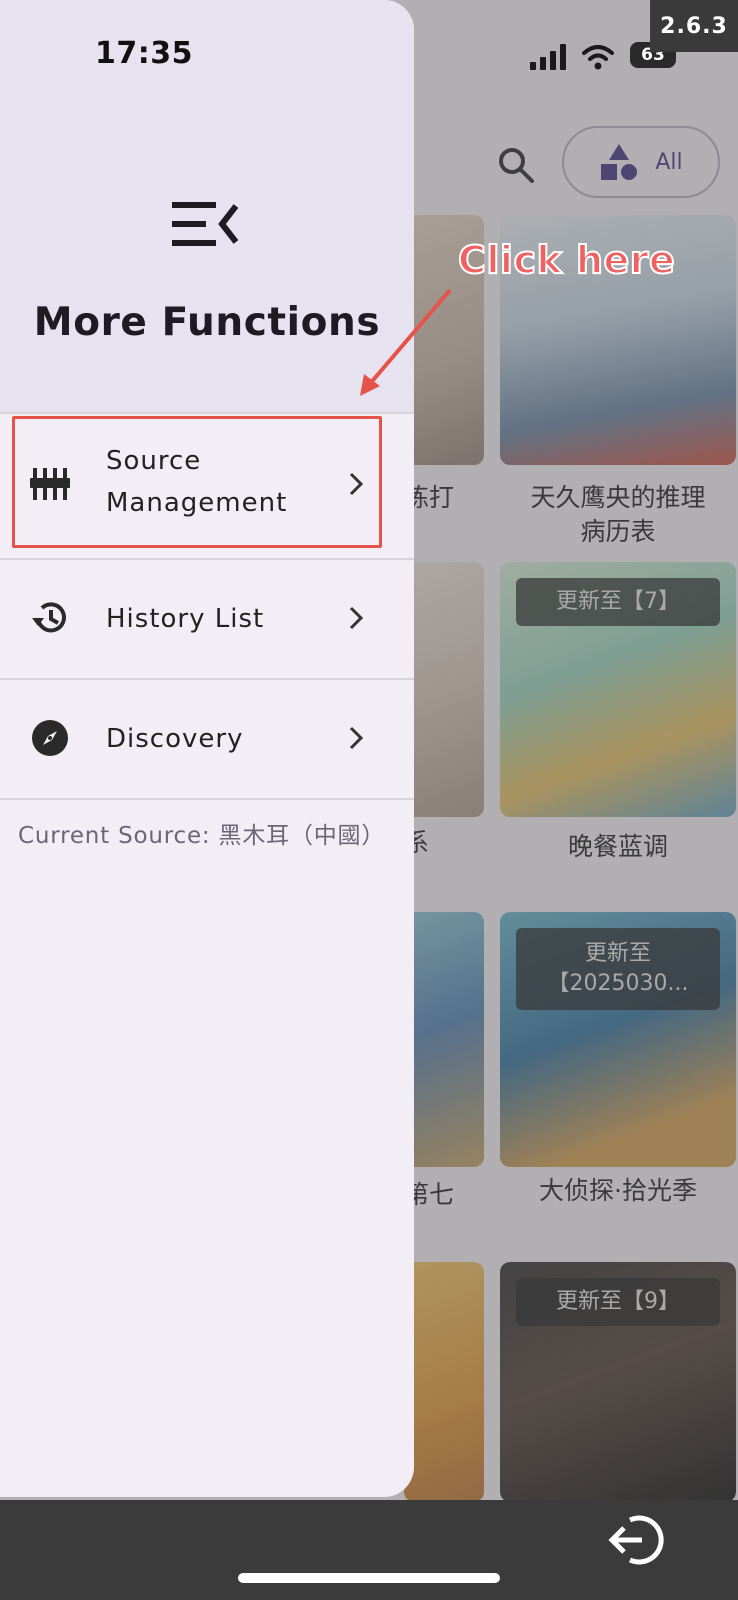 The height and width of the screenshot is (1600, 738). What do you see at coordinates (548, 57) in the screenshot?
I see `cellular-signal-icon` at bounding box center [548, 57].